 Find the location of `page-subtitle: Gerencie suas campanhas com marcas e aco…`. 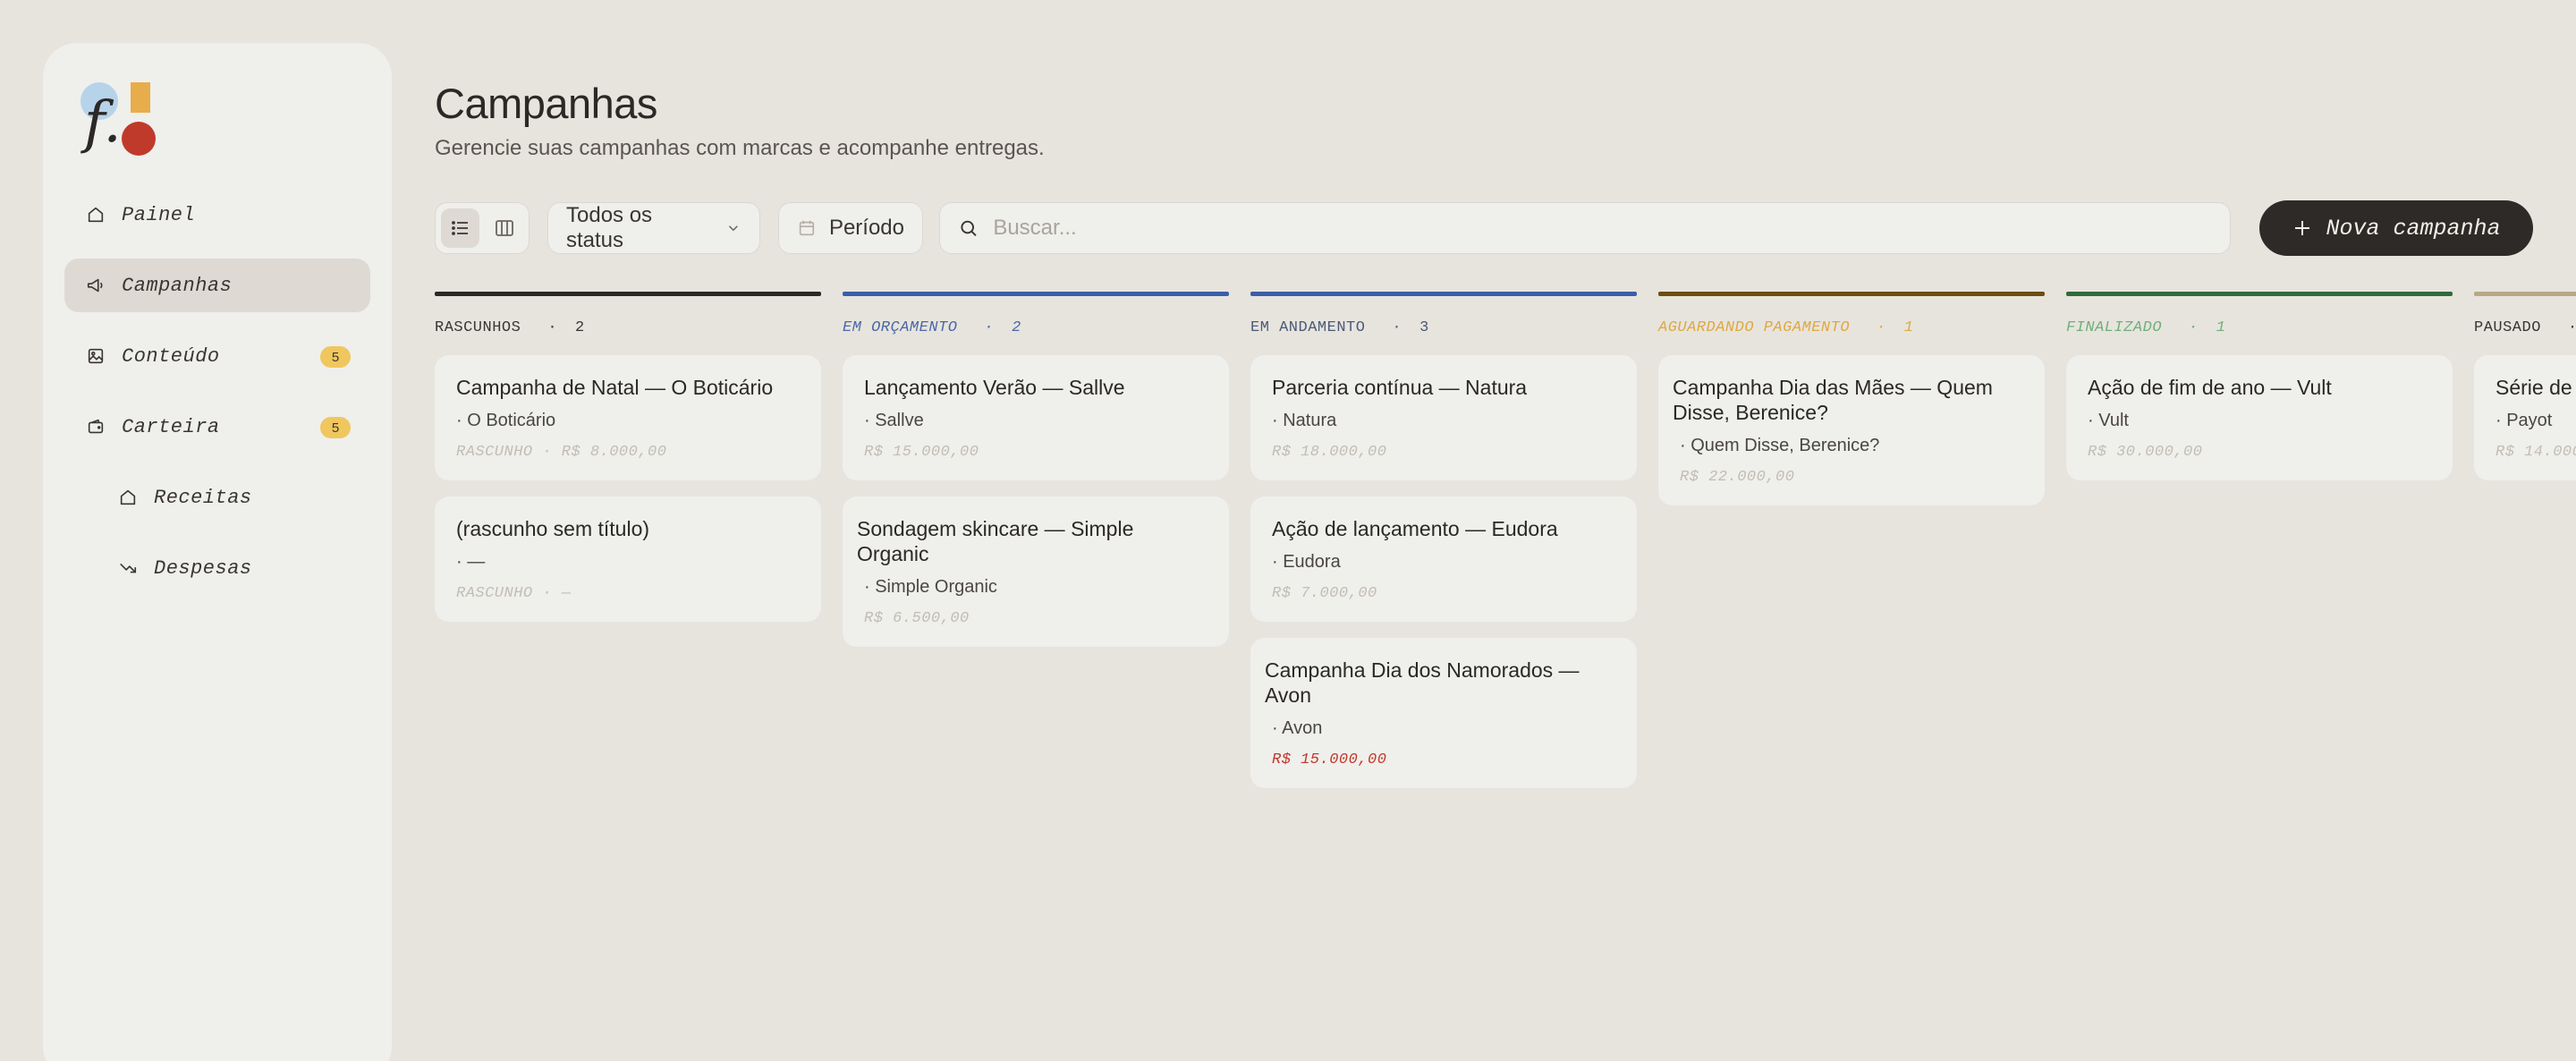

page-subtitle: Gerencie suas campanhas com marcas e aco… is located at coordinates (740, 148).